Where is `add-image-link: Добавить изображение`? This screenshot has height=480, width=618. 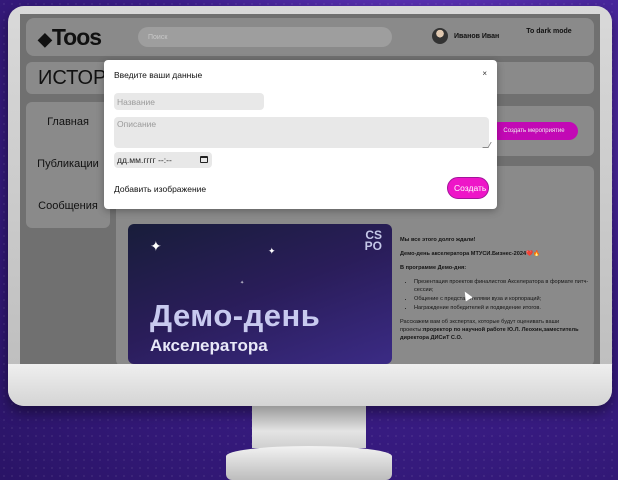
add-image-link: Добавить изображение is located at coordinates (160, 189).